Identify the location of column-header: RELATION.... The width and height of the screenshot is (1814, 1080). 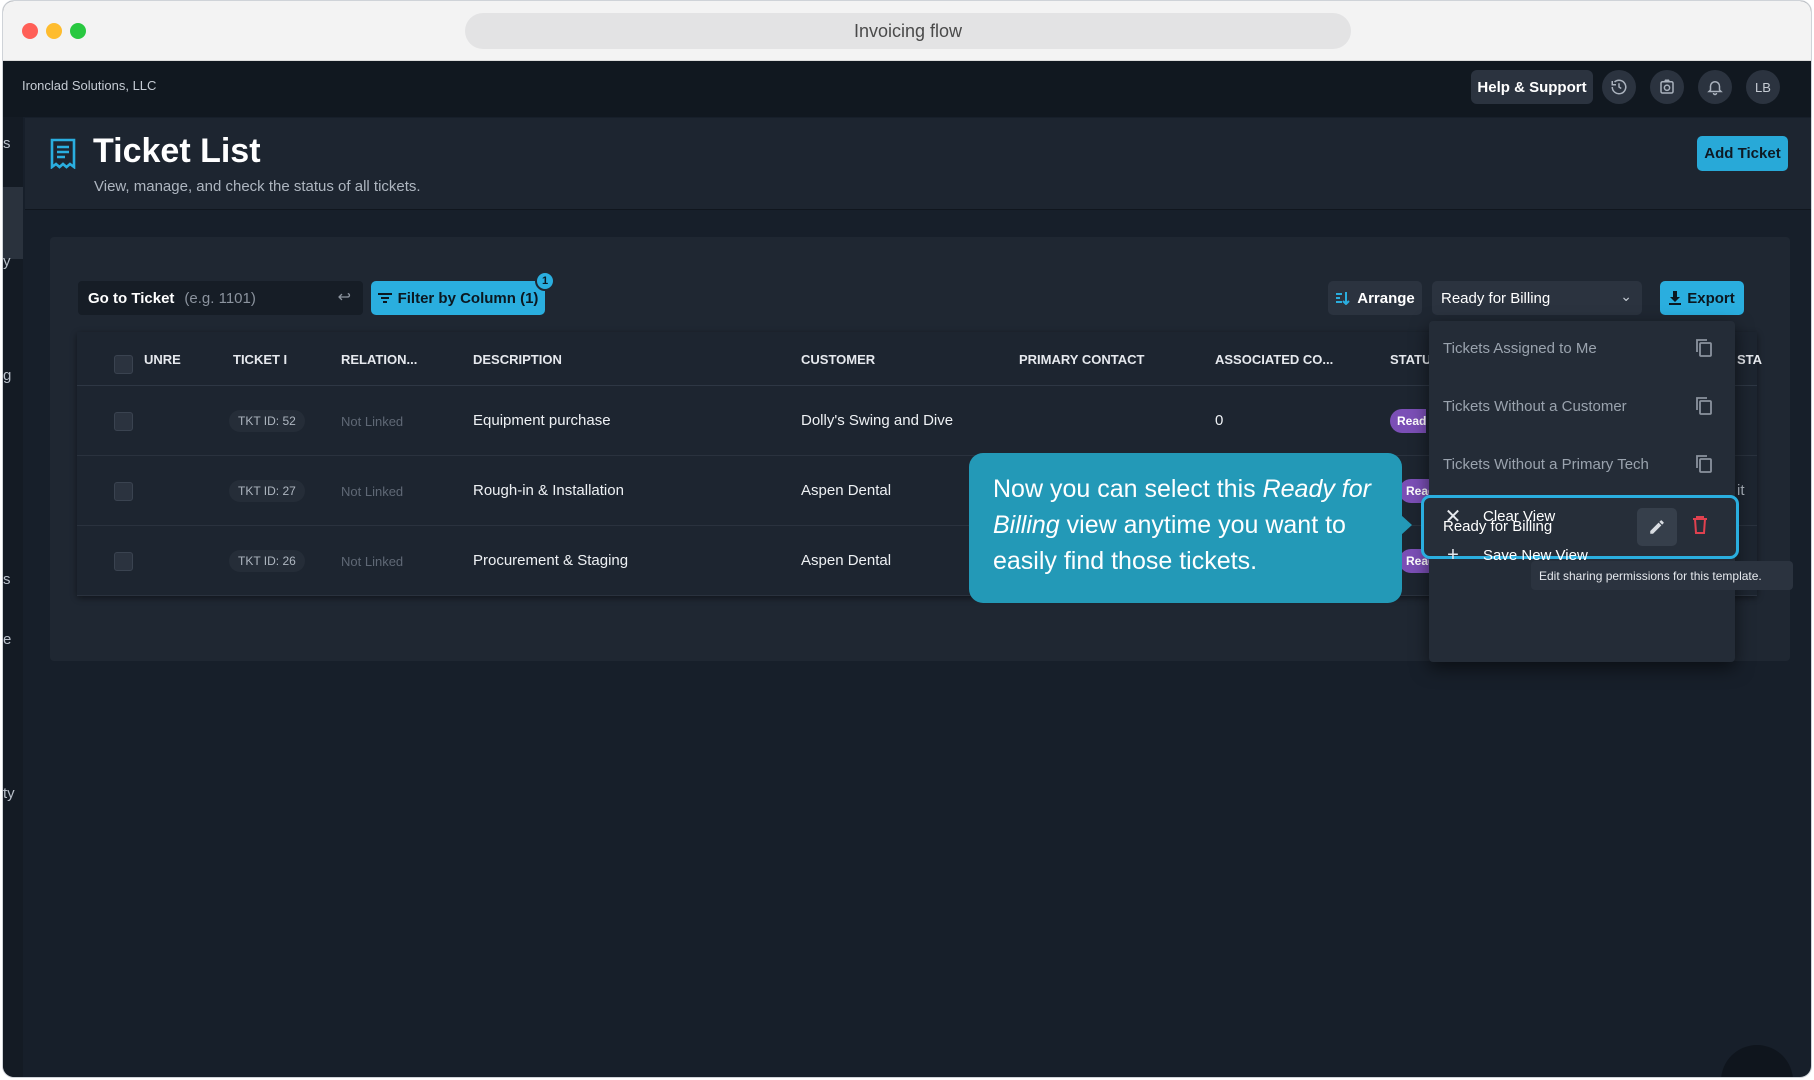
(379, 359).